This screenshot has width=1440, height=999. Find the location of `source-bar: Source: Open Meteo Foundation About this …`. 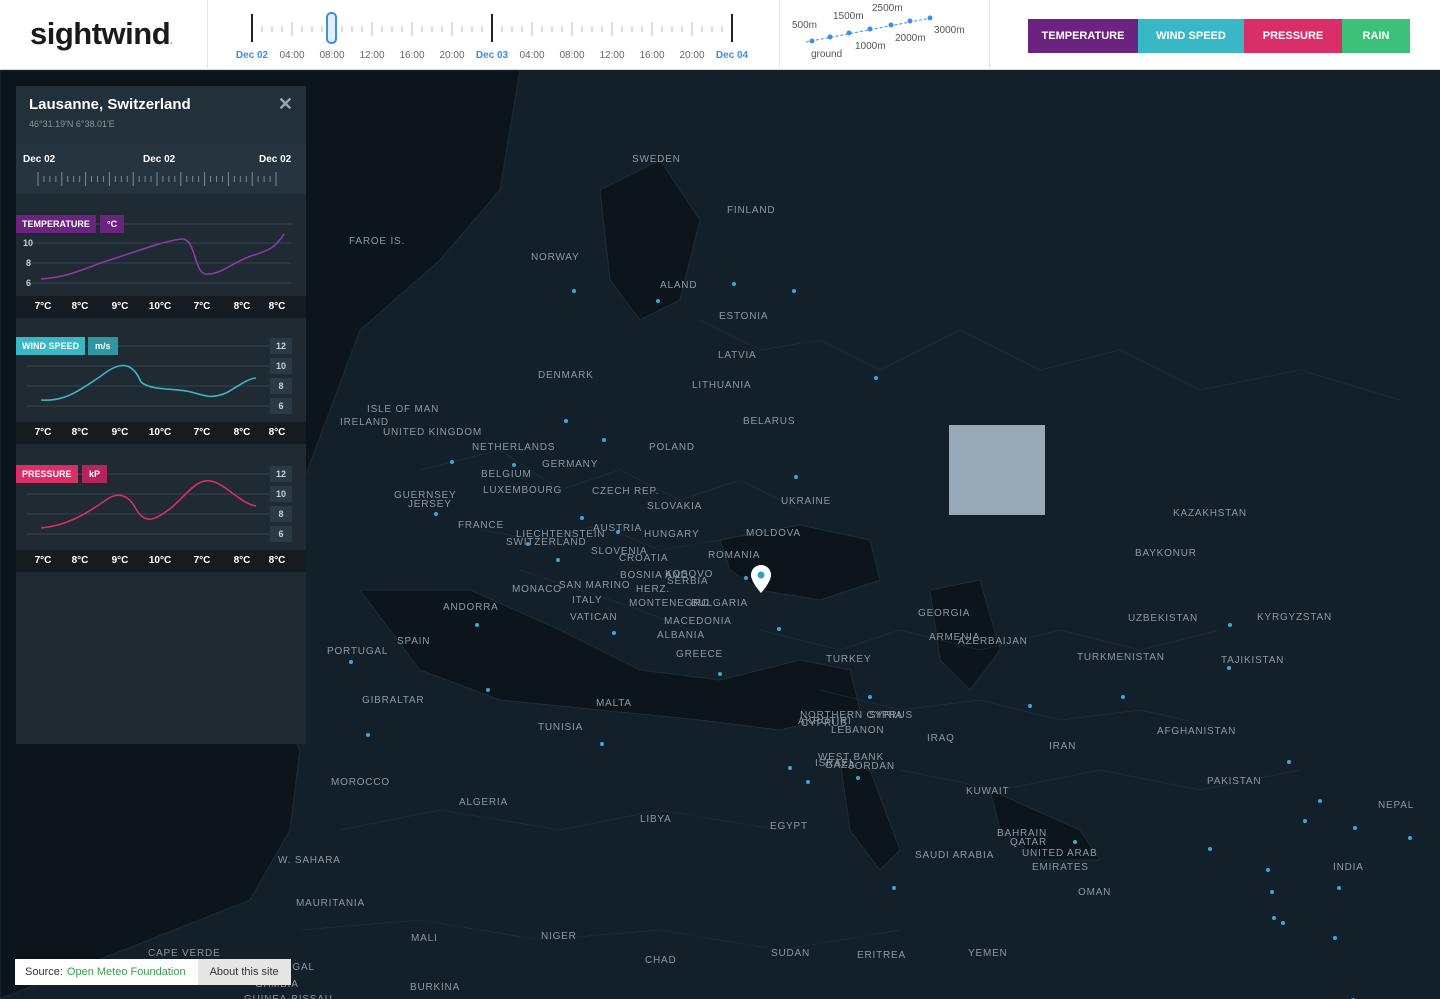

source-bar: Source: Open Meteo Foundation About this … is located at coordinates (153, 972).